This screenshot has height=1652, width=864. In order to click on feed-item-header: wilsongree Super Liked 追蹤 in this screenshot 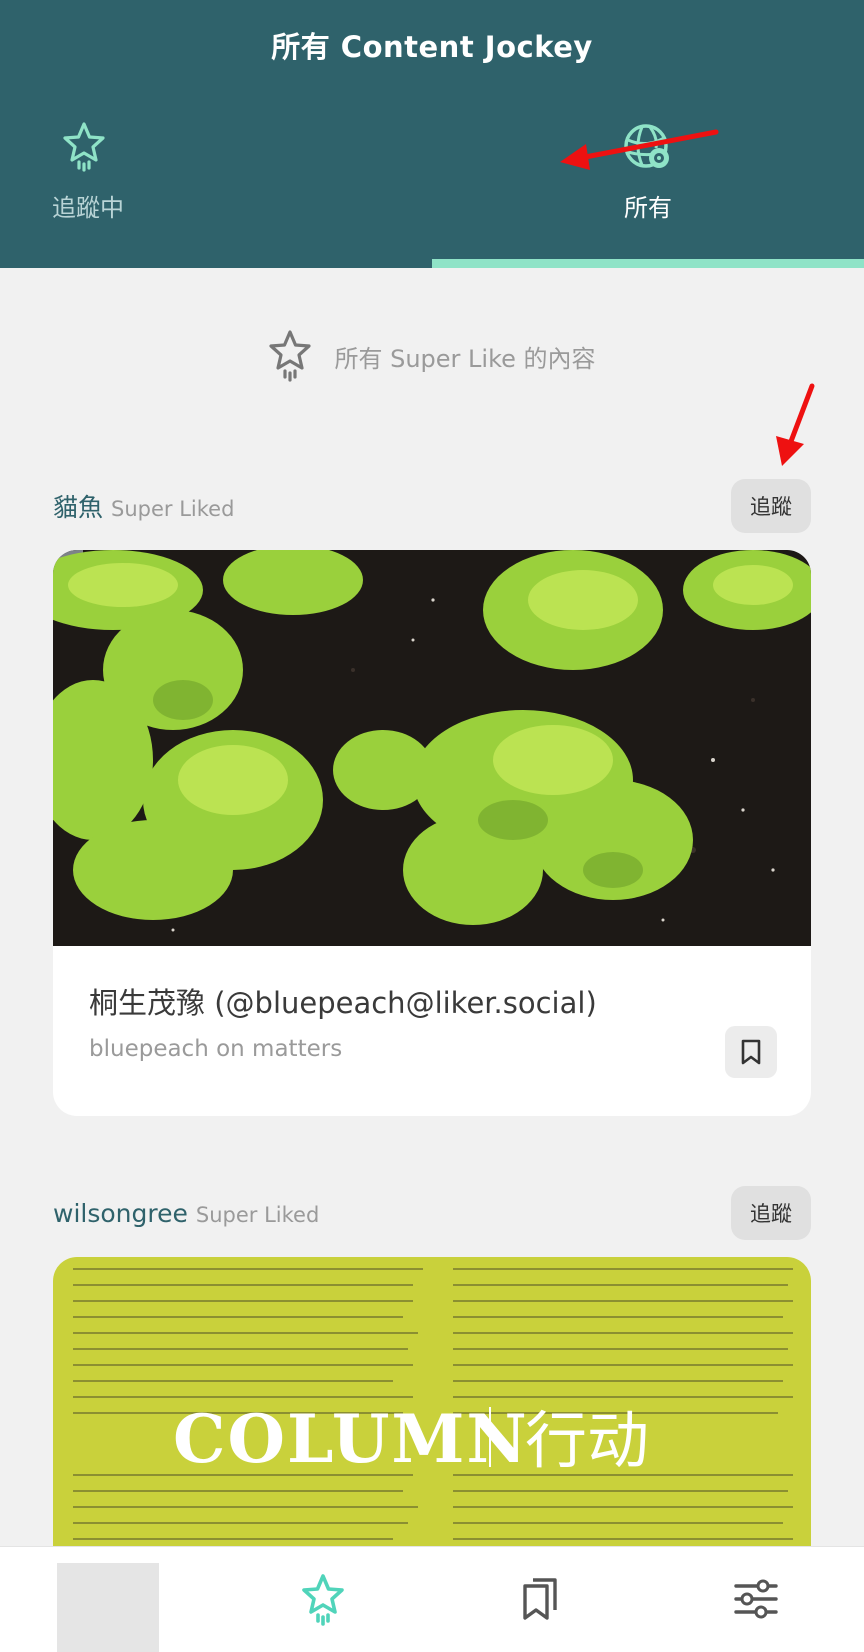, I will do `click(432, 1213)`.